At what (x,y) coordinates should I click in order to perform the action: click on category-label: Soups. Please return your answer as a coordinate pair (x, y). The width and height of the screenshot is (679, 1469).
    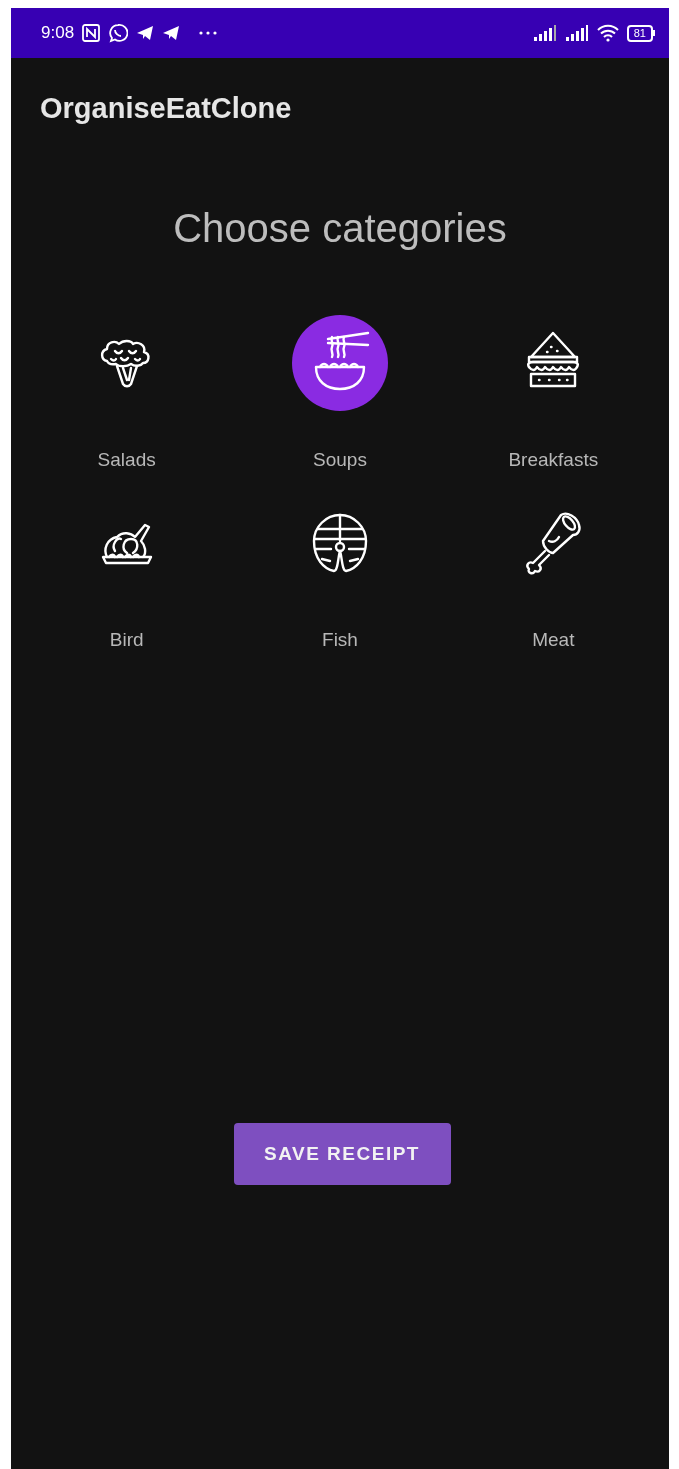
    Looking at the image, I should click on (340, 460).